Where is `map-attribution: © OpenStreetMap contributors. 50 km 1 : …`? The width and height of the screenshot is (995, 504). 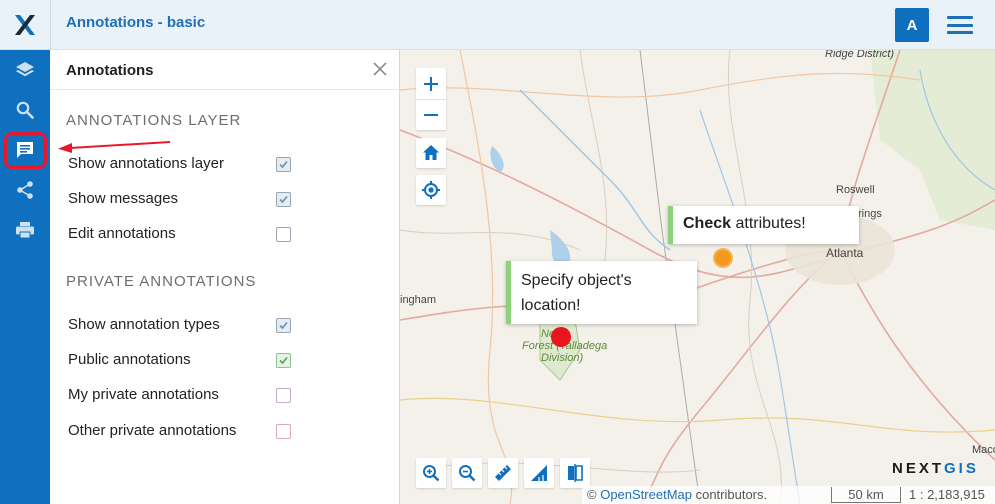
map-attribution: © OpenStreetMap contributors. 50 km 1 : … is located at coordinates (788, 495).